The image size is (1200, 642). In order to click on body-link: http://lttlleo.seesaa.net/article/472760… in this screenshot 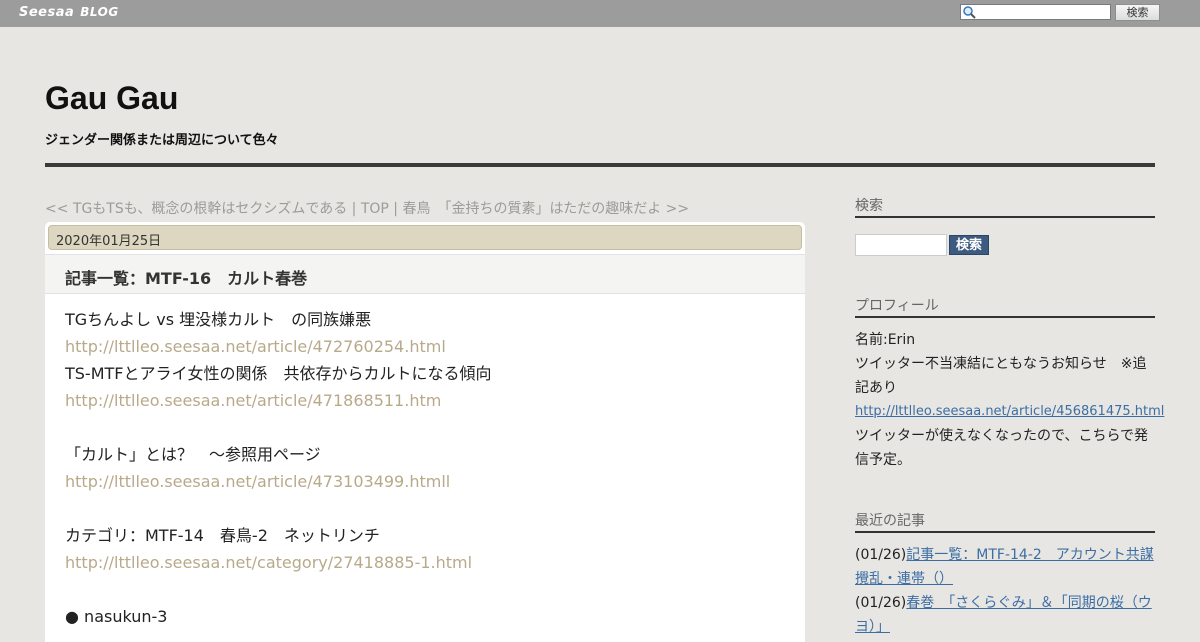, I will do `click(425, 346)`.